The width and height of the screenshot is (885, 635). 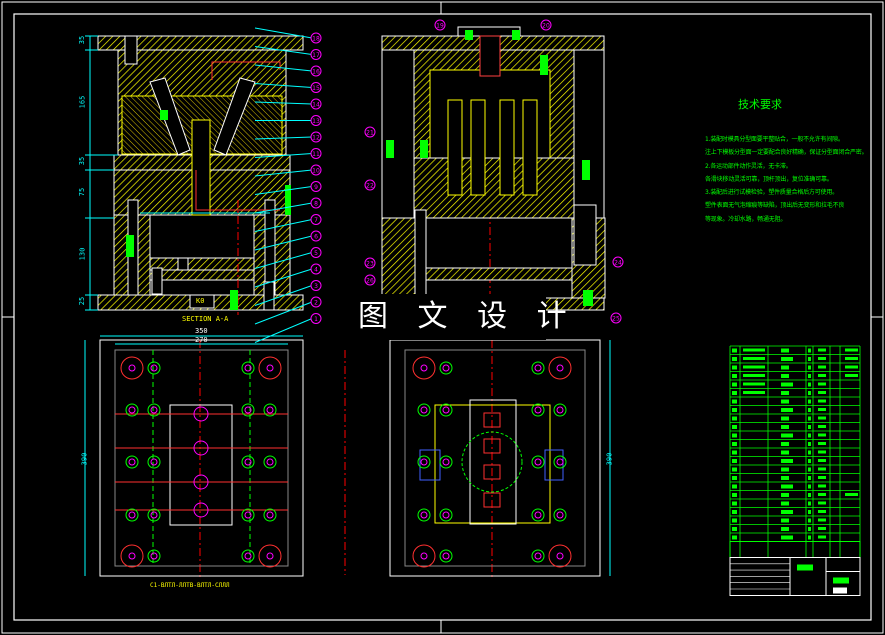 What do you see at coordinates (316, 319) in the screenshot?
I see `balloon-number: 1` at bounding box center [316, 319].